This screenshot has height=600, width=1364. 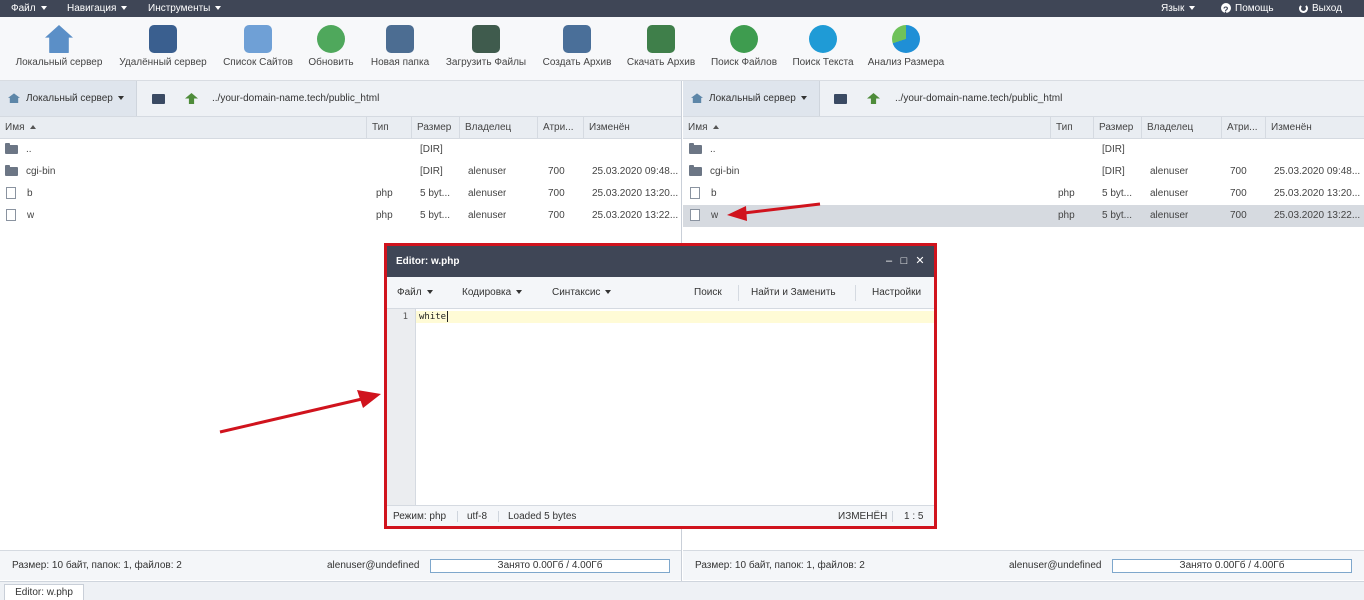 I want to click on sort-asc-icon, so click(x=33, y=127).